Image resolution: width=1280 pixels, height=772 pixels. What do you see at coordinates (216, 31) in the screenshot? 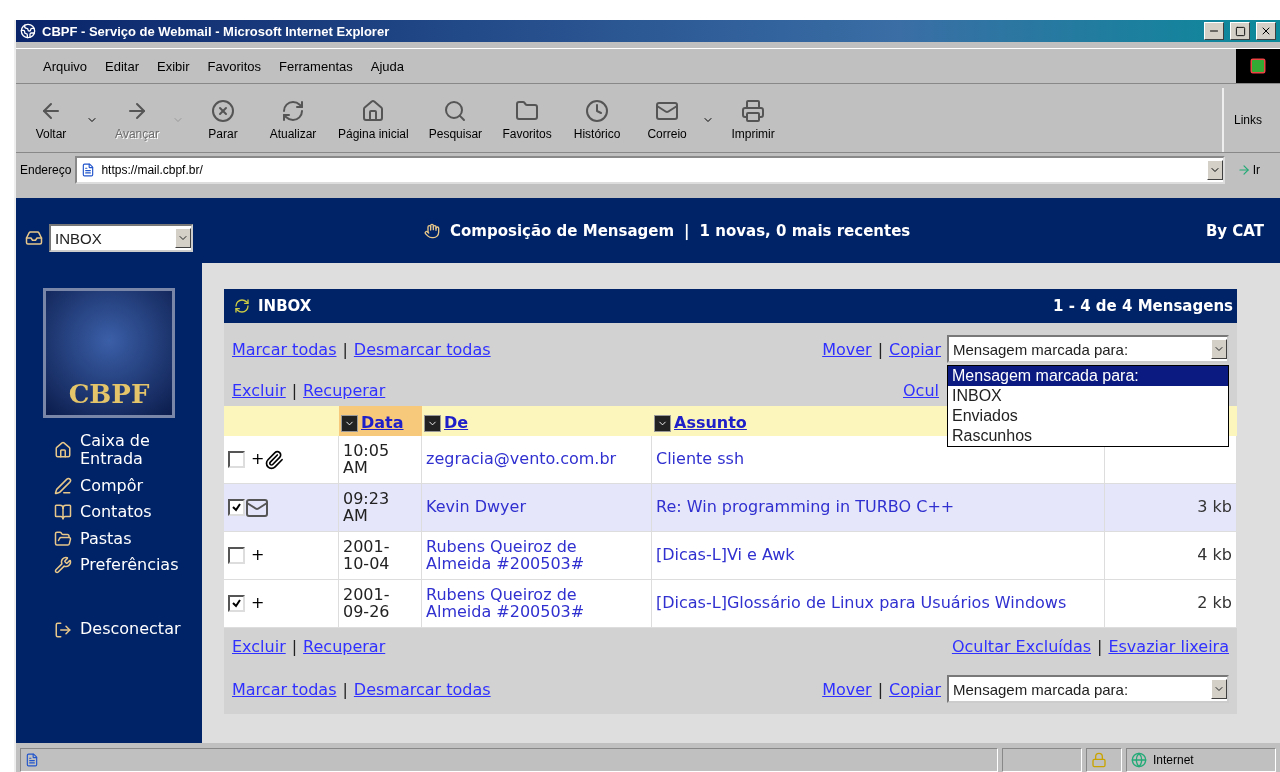
I see `window-title: CBPF - Serviço de Webmail - Microsoft Internet Explorer` at bounding box center [216, 31].